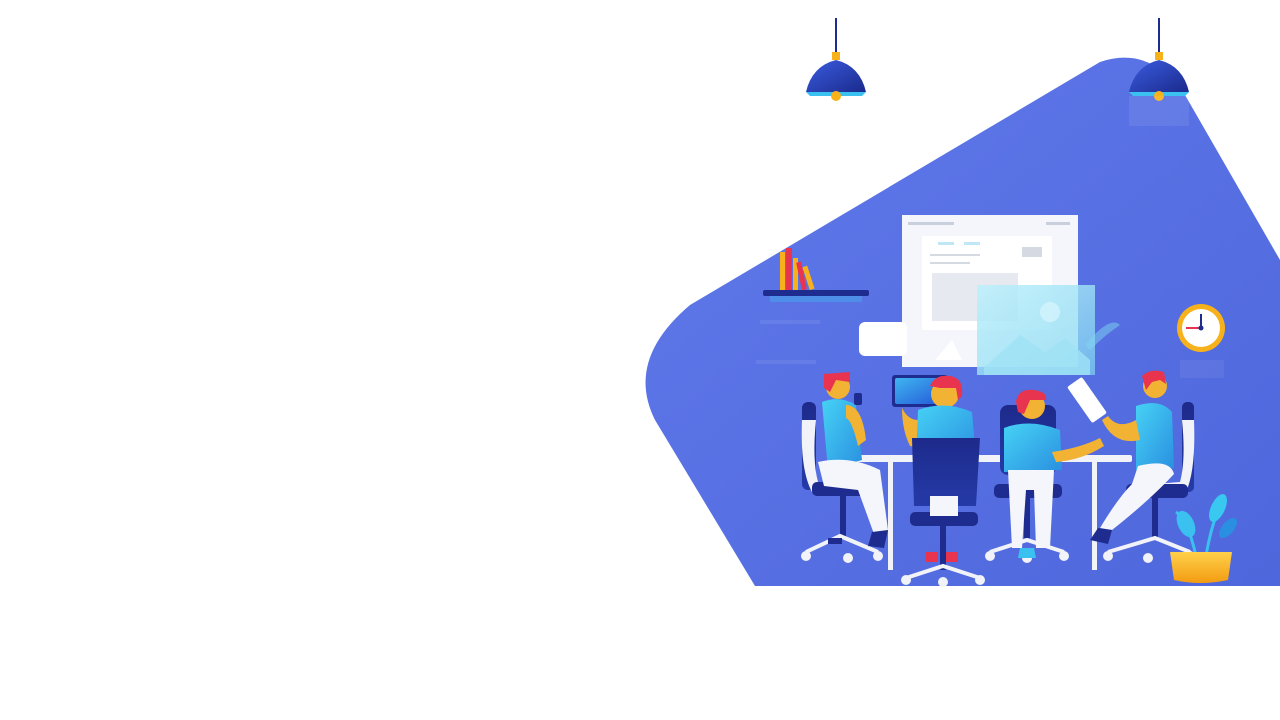  What do you see at coordinates (836, 59) in the screenshot?
I see `pendant-lamp-icon` at bounding box center [836, 59].